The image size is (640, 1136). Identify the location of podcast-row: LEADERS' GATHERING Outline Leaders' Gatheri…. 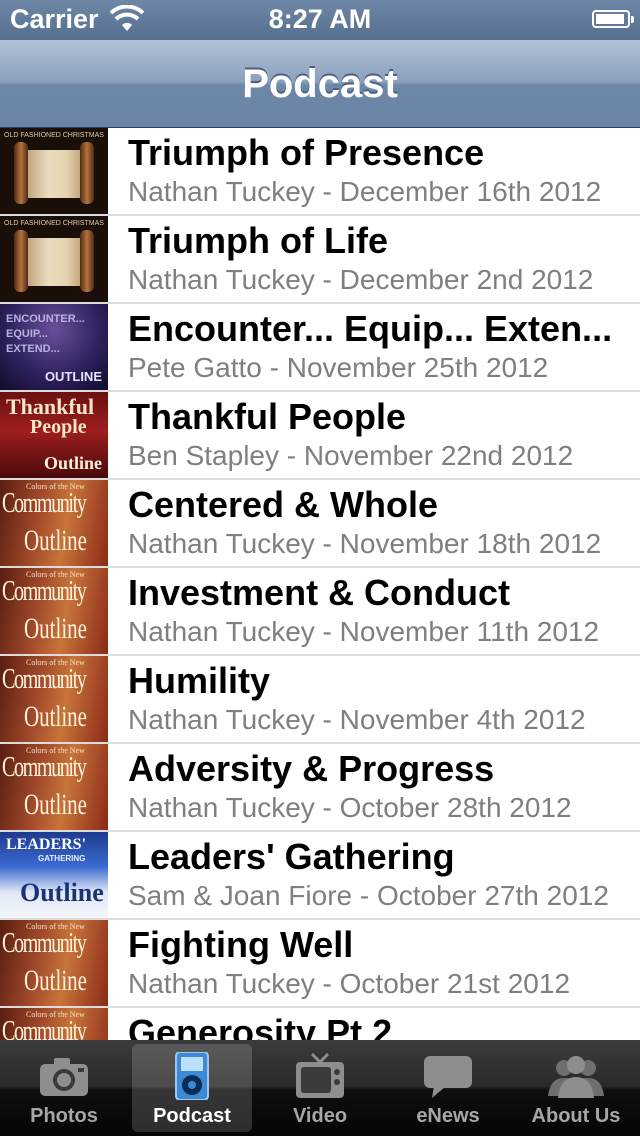
(320, 876).